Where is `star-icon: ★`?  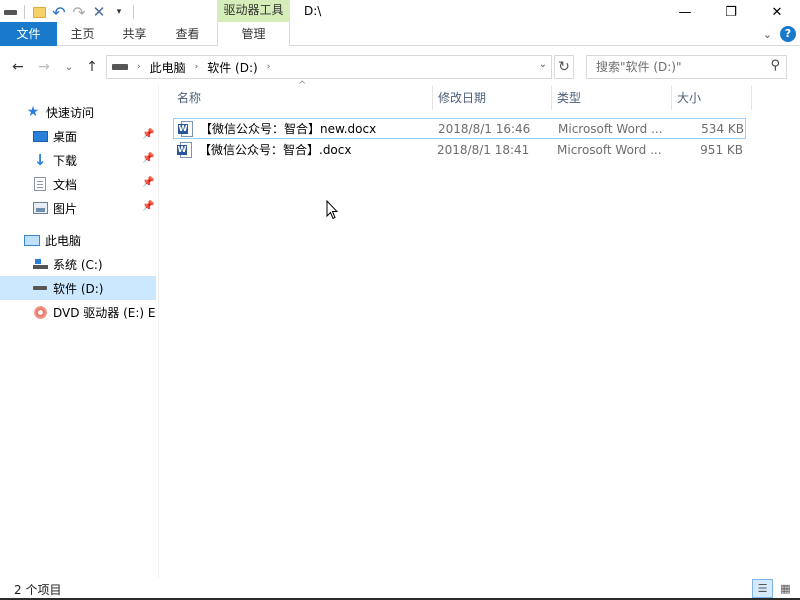
star-icon: ★ is located at coordinates (33, 112).